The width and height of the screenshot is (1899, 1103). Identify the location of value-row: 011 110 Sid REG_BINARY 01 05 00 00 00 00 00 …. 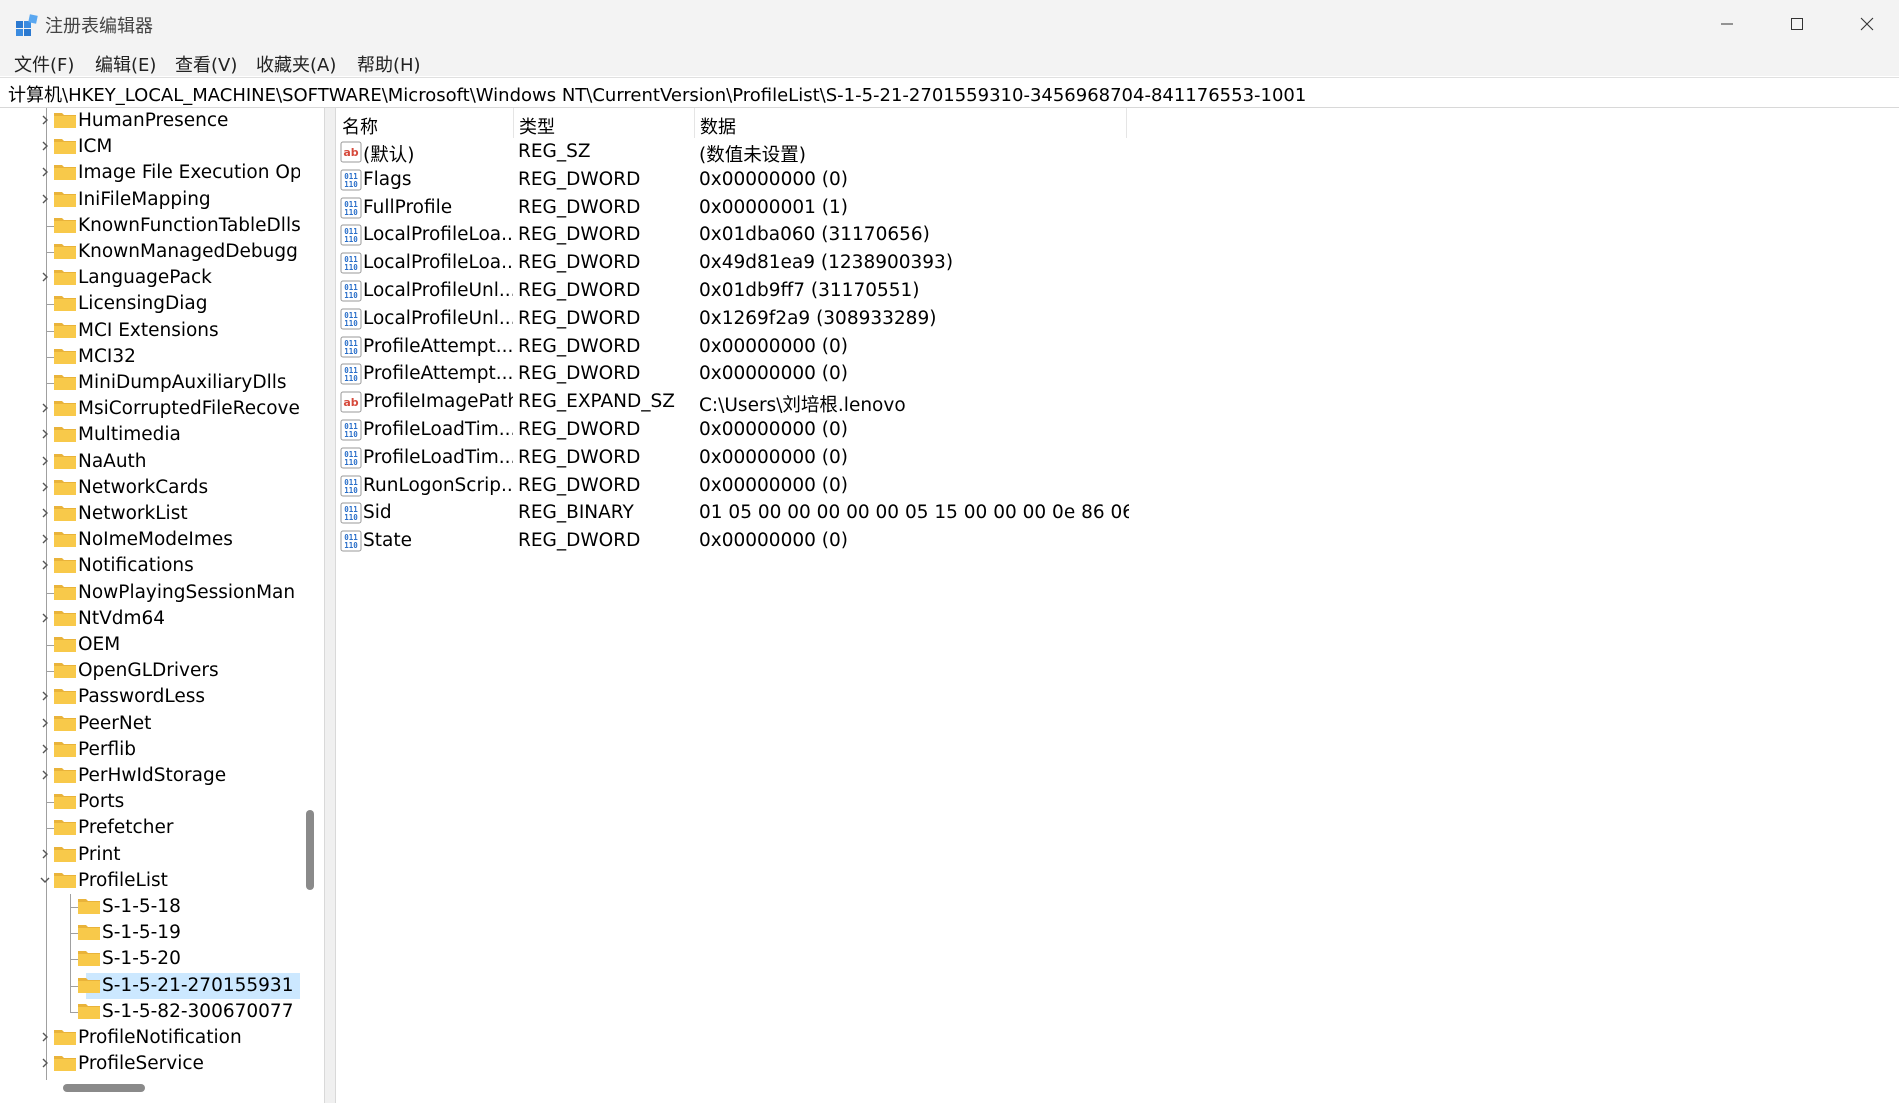
(1117, 513).